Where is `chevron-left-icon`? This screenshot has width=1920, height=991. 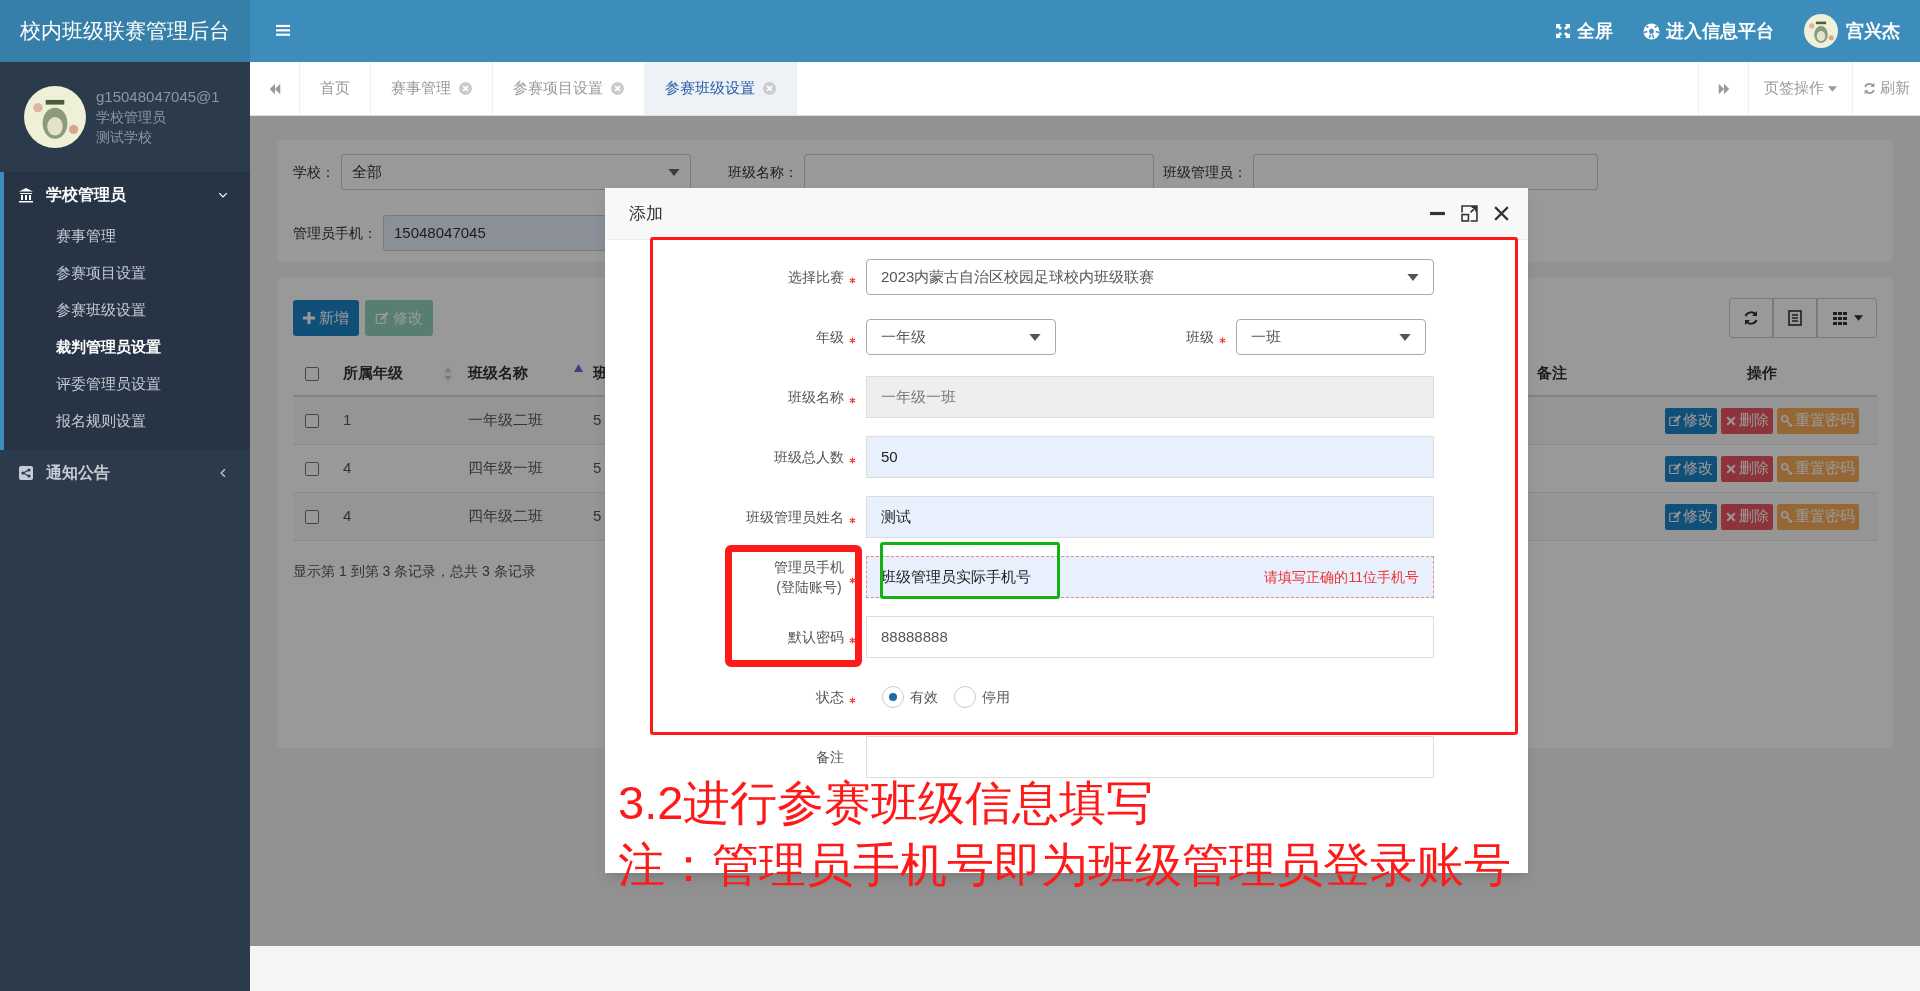 chevron-left-icon is located at coordinates (223, 473).